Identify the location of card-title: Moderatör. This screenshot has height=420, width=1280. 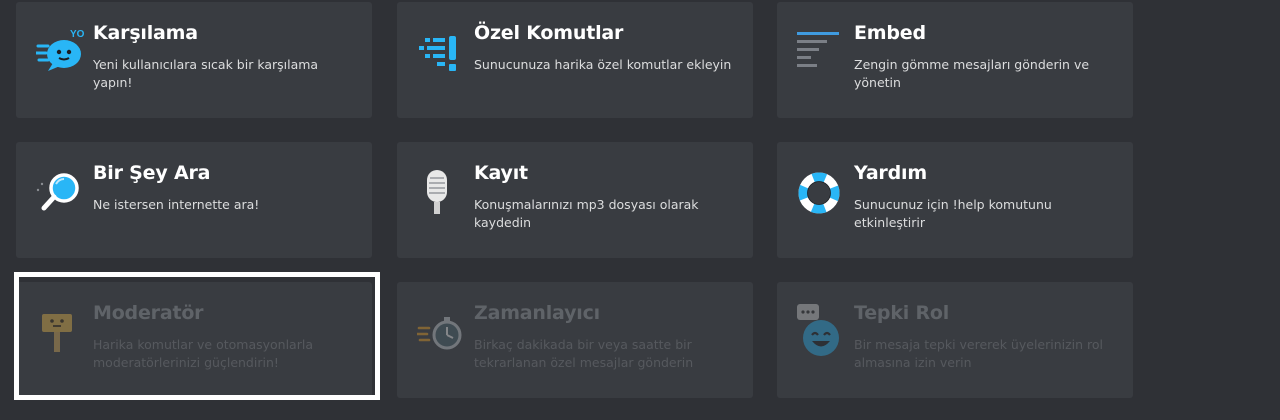
(148, 313).